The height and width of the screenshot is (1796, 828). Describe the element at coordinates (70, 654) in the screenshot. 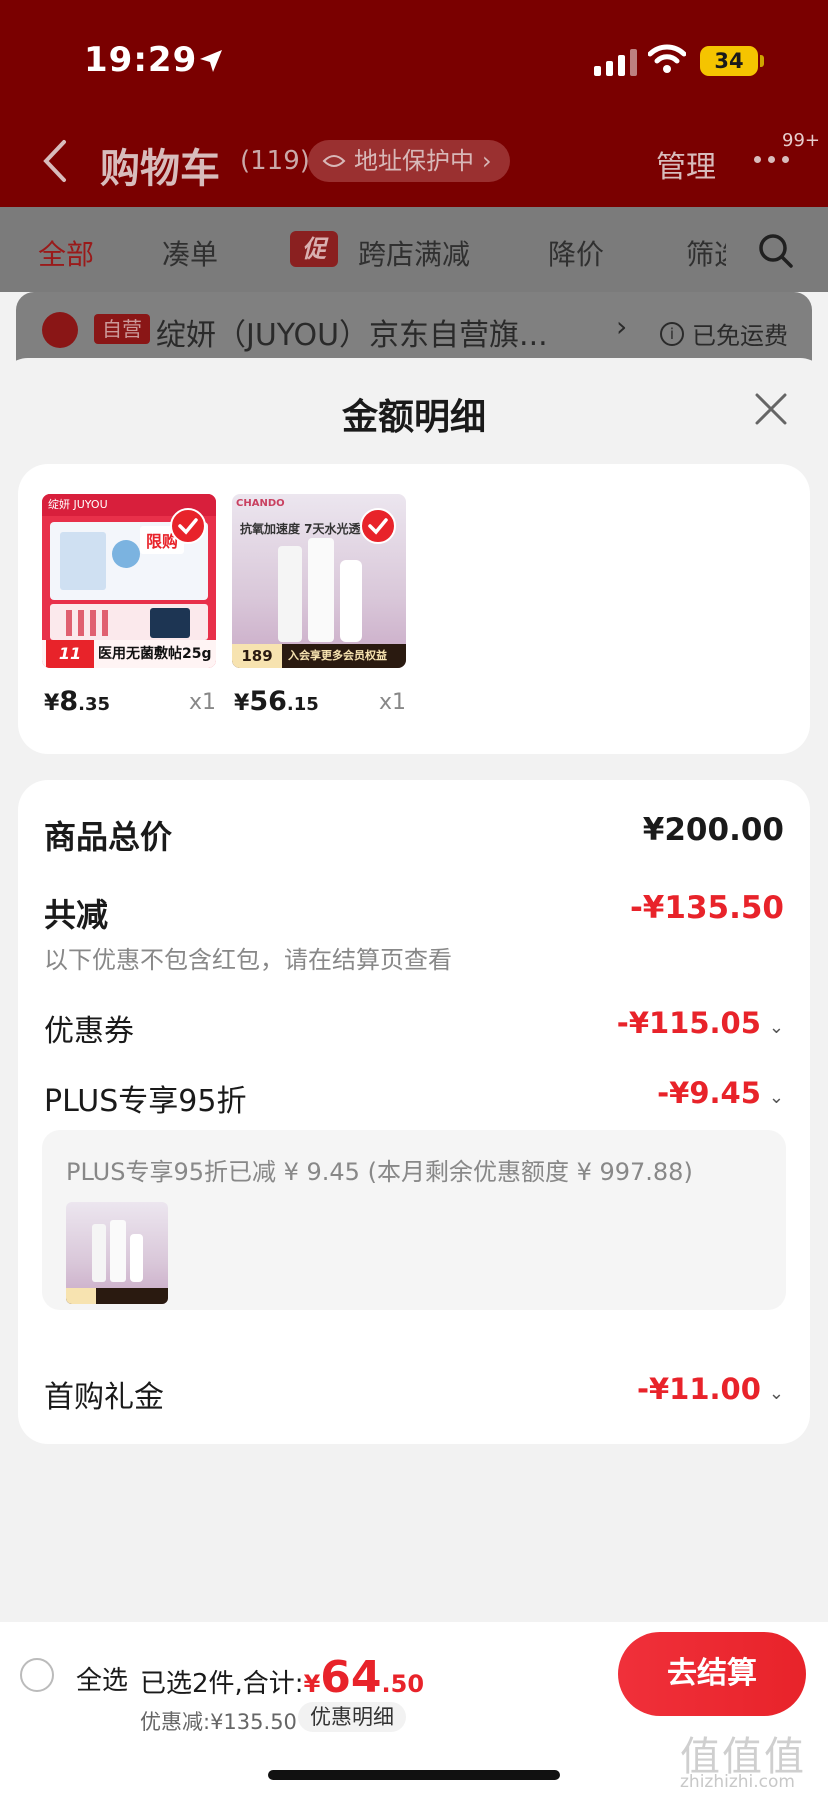

I see `thumb-num: 11` at that location.